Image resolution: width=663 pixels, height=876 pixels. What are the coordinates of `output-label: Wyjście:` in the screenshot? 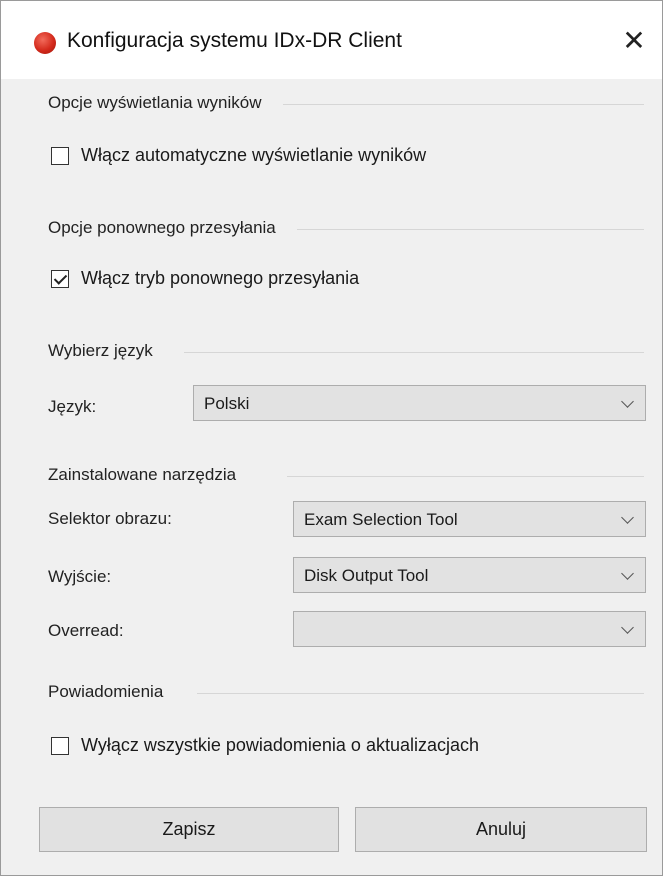 It's located at (80, 576).